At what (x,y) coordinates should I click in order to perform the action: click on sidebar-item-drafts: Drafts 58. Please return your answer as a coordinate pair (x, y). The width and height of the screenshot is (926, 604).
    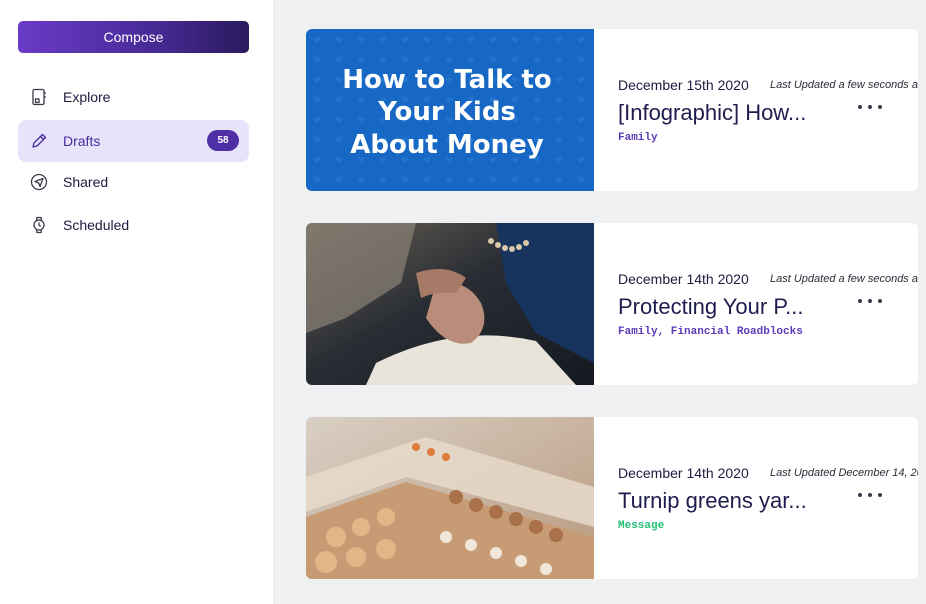
    Looking at the image, I should click on (133, 141).